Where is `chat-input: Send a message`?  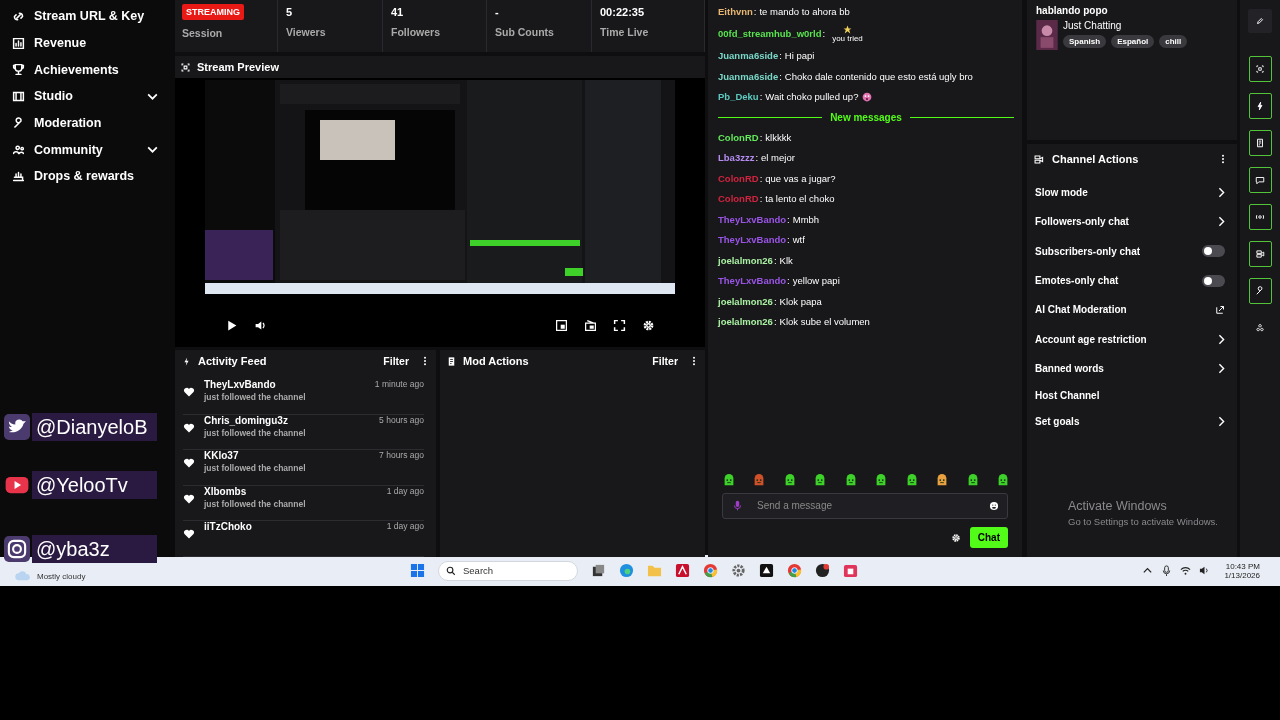 chat-input: Send a message is located at coordinates (865, 505).